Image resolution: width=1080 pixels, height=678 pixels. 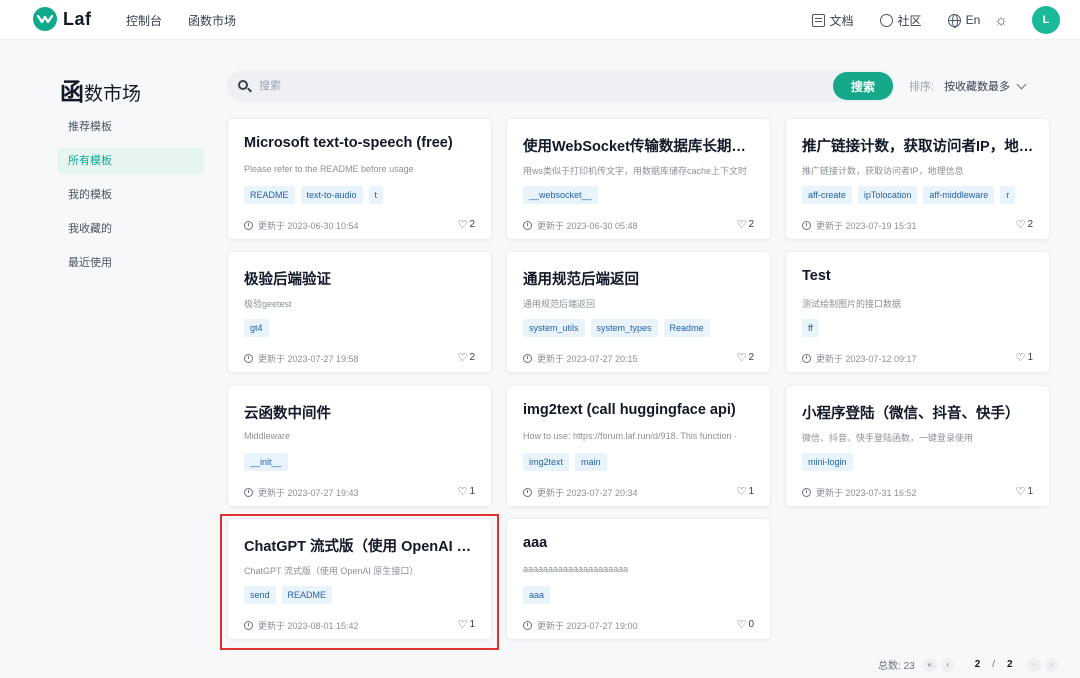 What do you see at coordinates (269, 195) in the screenshot?
I see `card-tag: README` at bounding box center [269, 195].